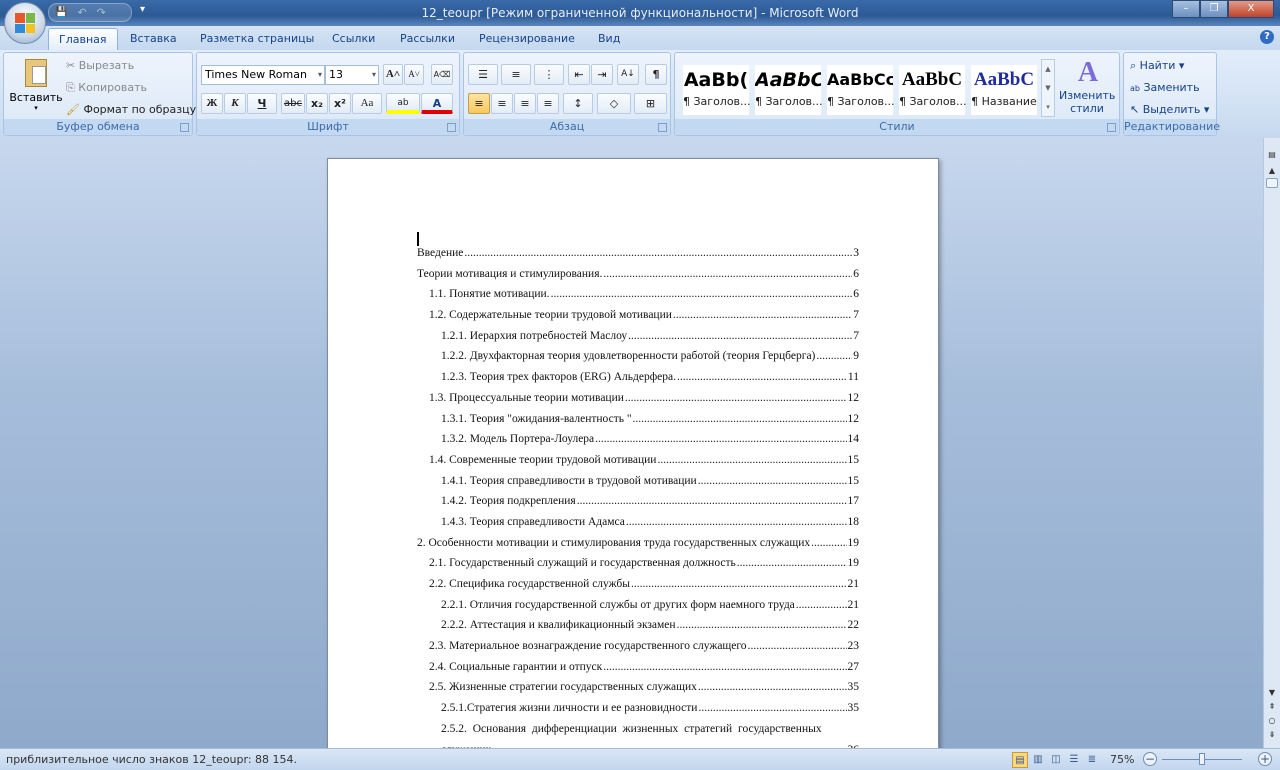 This screenshot has width=1280, height=770. Describe the element at coordinates (393, 74) in the screenshot. I see `grow-font-button: A˄` at that location.